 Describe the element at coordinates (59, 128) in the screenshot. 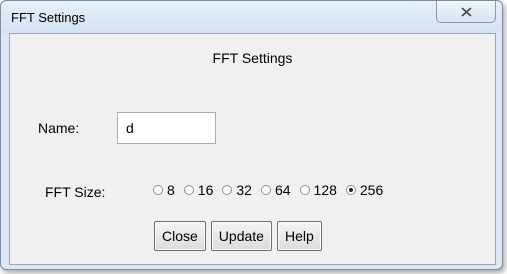

I see `name-label: Name:` at that location.